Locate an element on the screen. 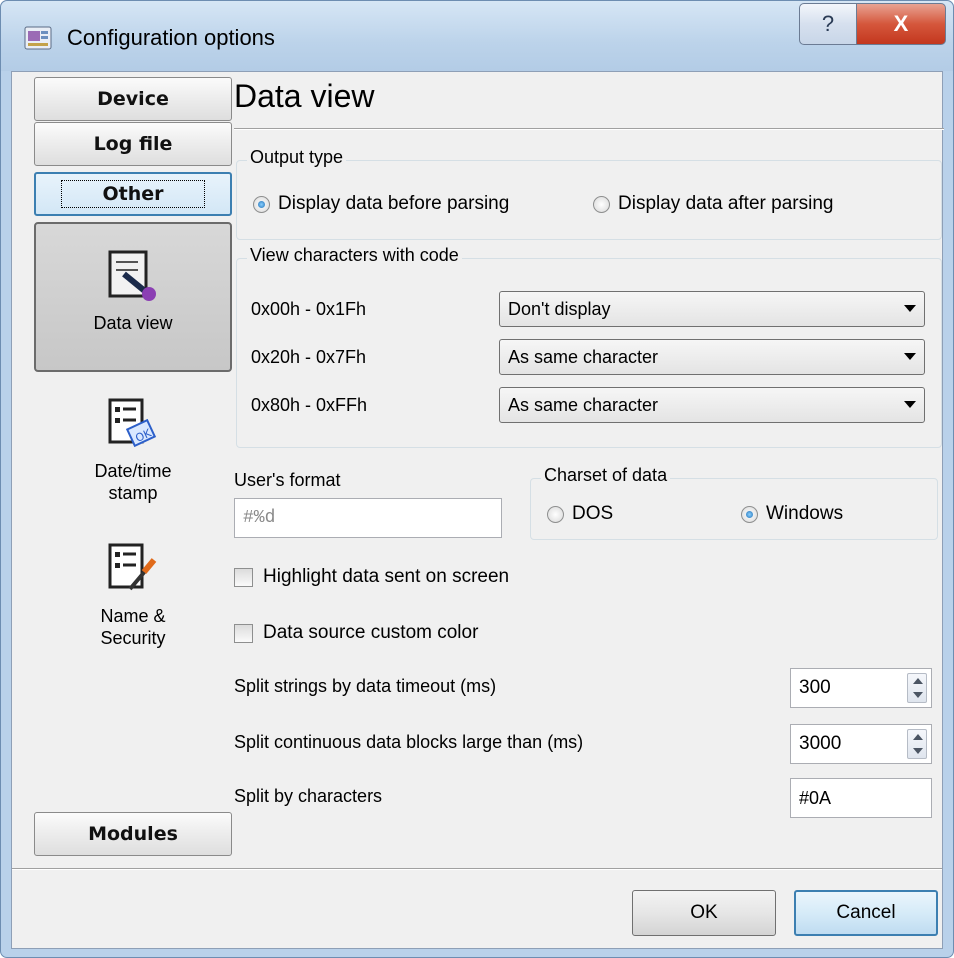 This screenshot has height=958, width=954. users-format-label: User's format is located at coordinates (287, 480).